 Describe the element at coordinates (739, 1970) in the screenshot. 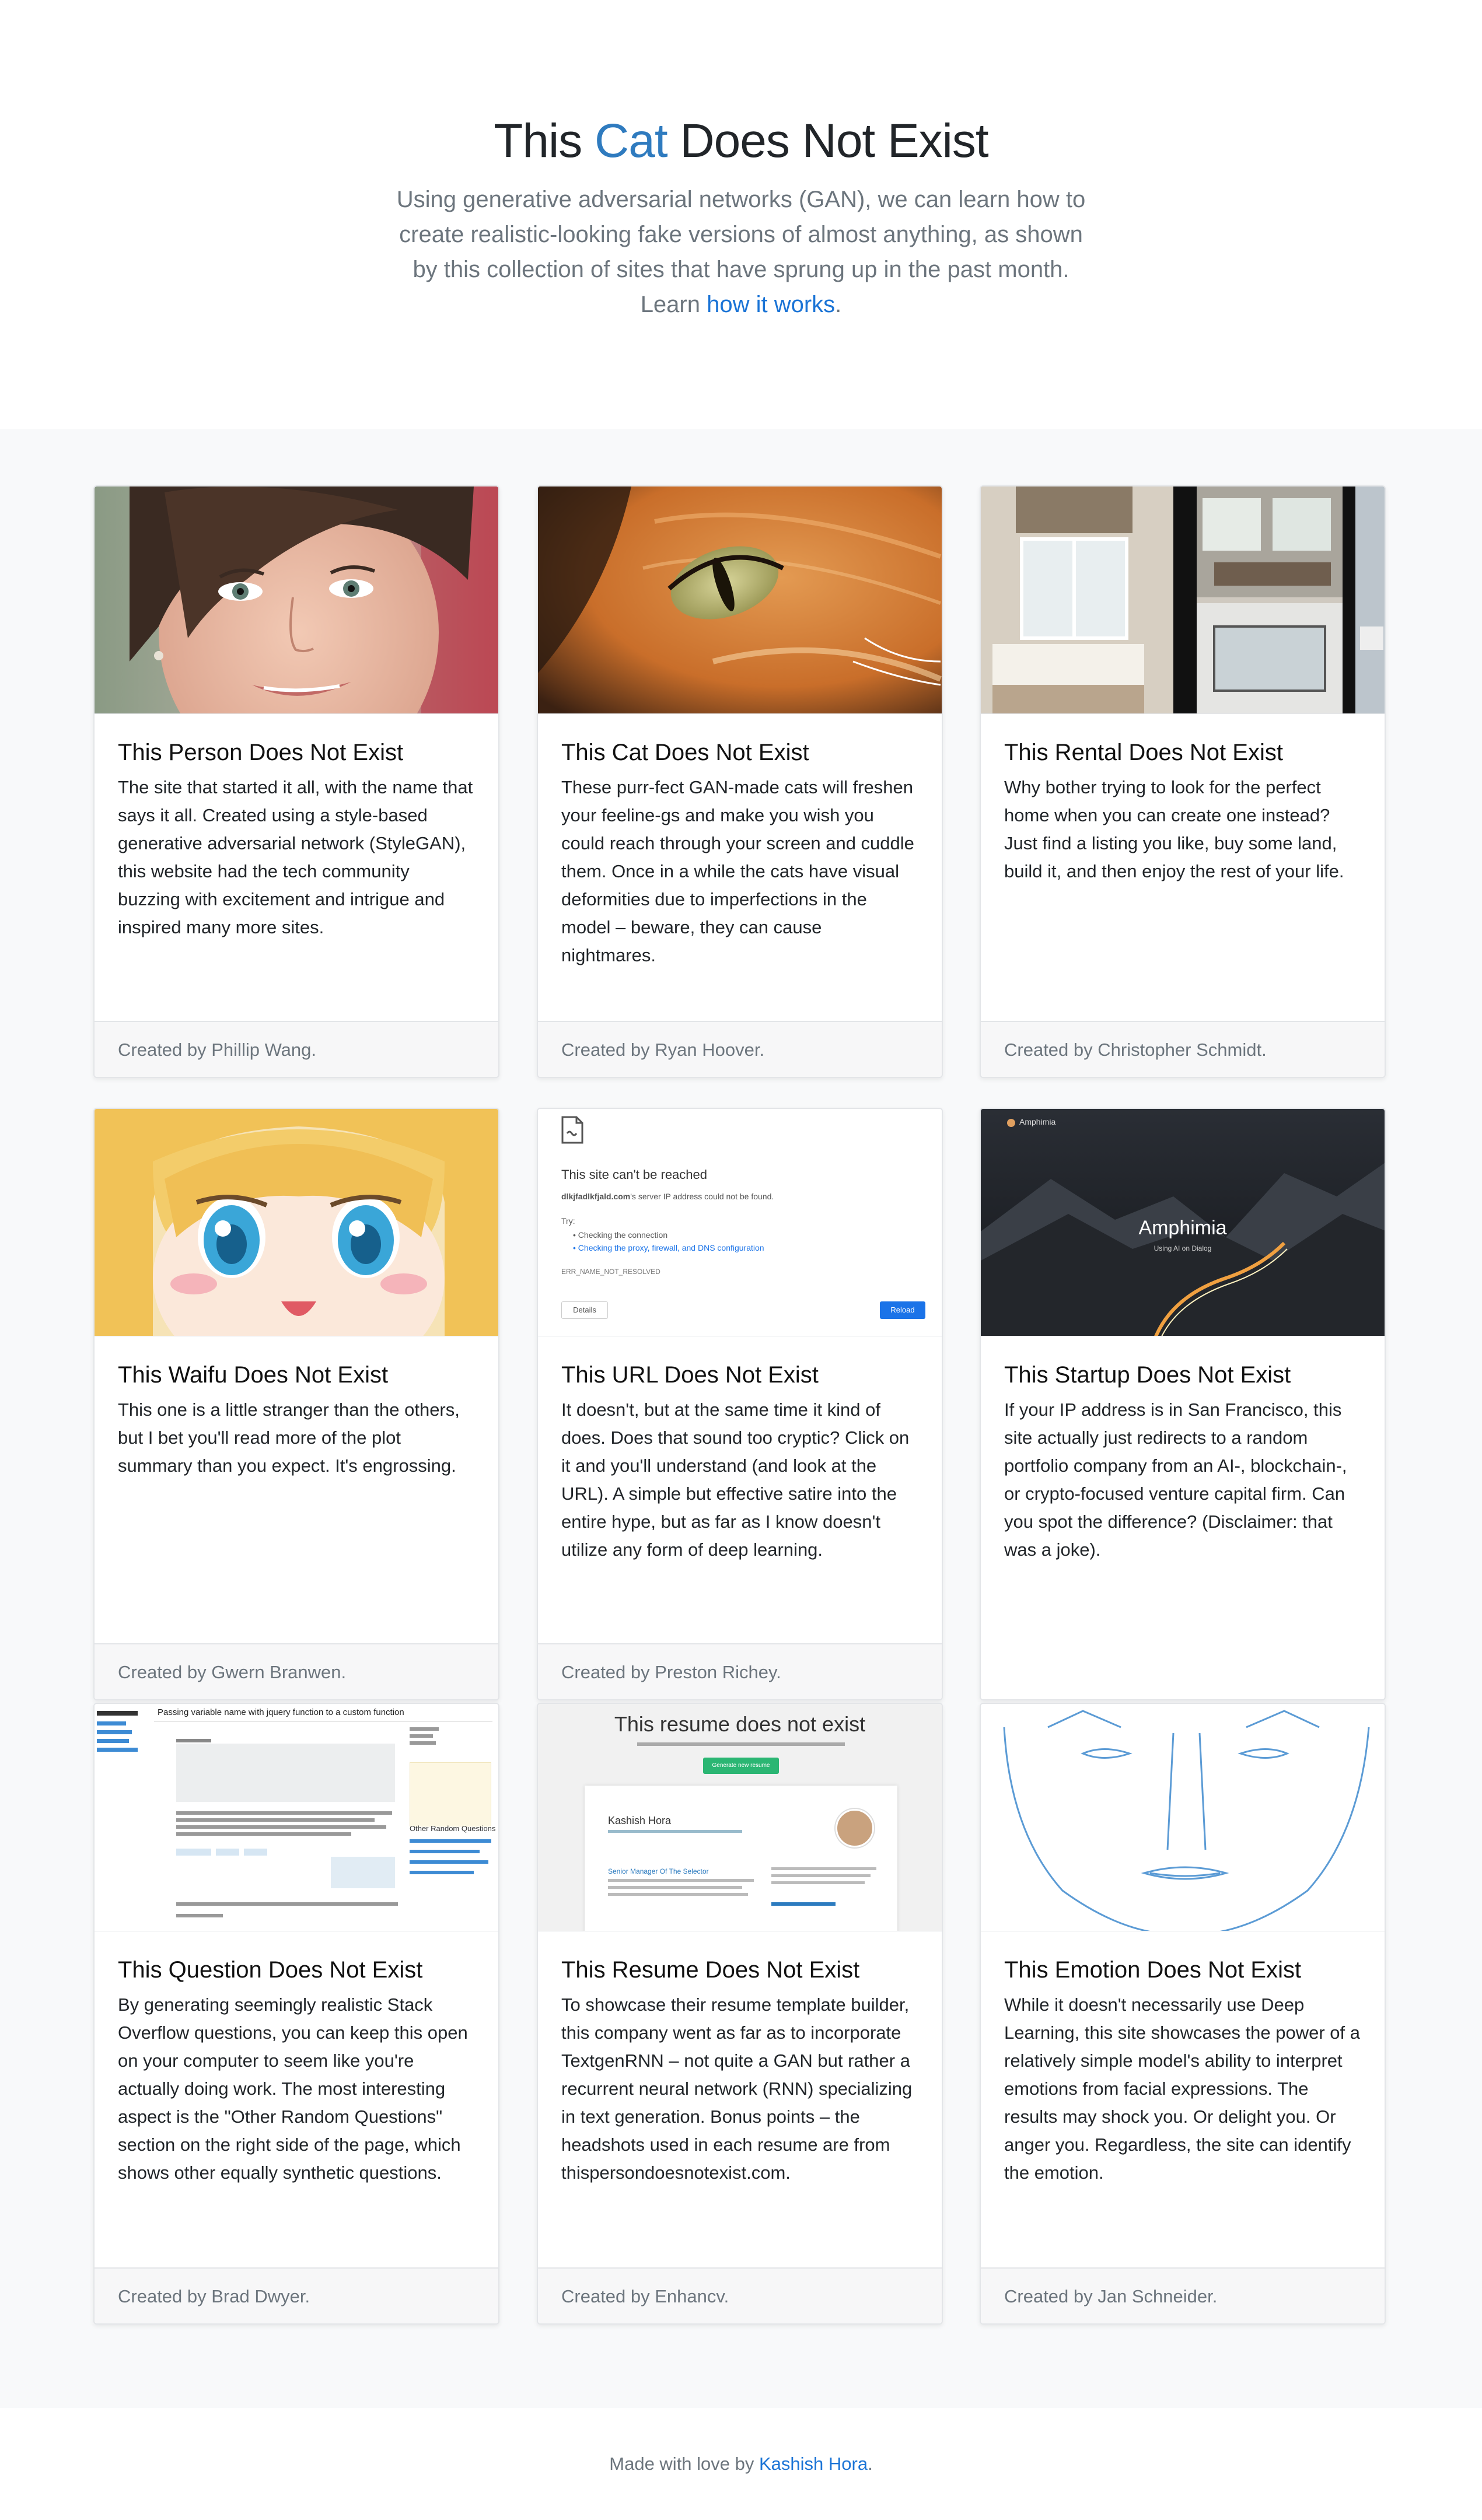

I see `card-title: This Resume Does Not Exist` at that location.